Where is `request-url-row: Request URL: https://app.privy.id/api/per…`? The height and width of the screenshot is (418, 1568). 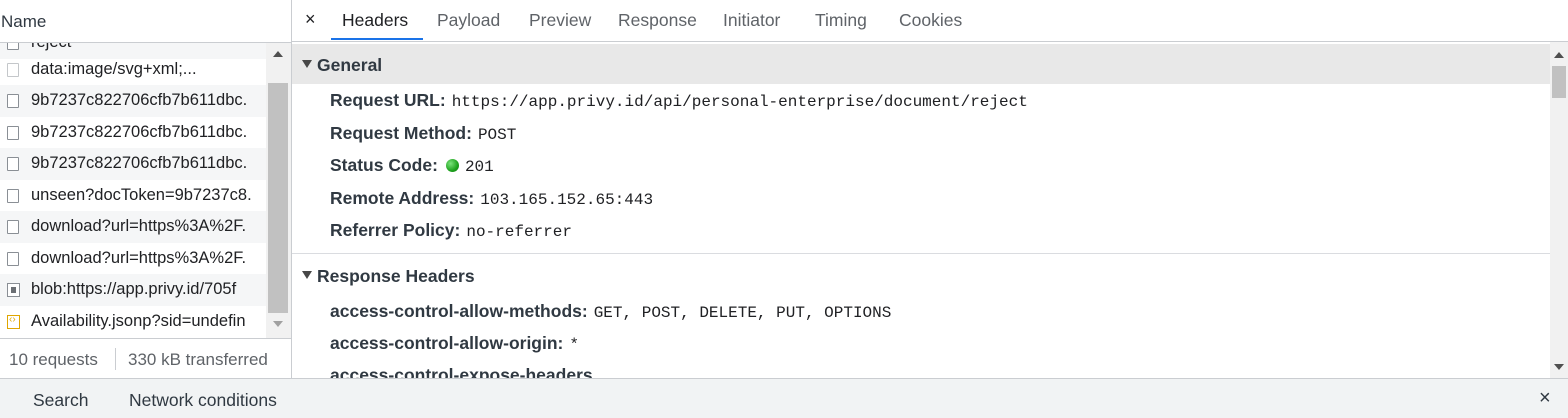
request-url-row: Request URL: https://app.privy.id/api/per… is located at coordinates (679, 100).